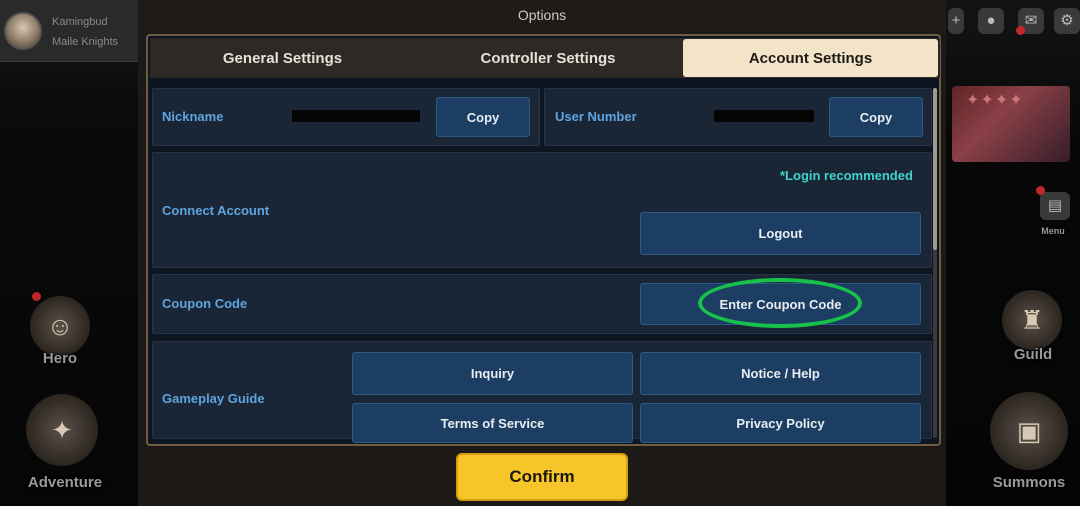  Describe the element at coordinates (548, 58) in the screenshot. I see `tab-controller-settings: Controller Settings` at that location.